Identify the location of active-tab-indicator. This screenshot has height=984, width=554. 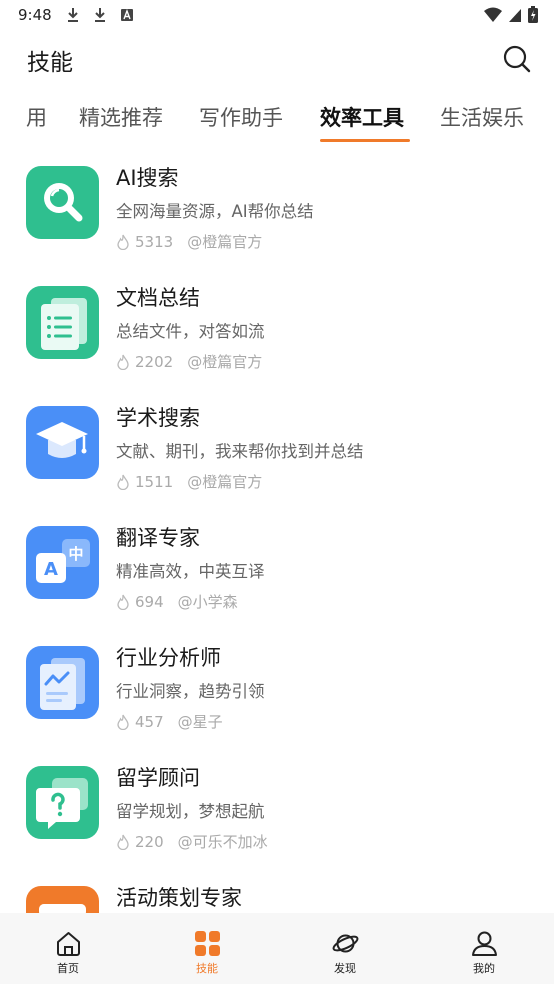
(365, 140).